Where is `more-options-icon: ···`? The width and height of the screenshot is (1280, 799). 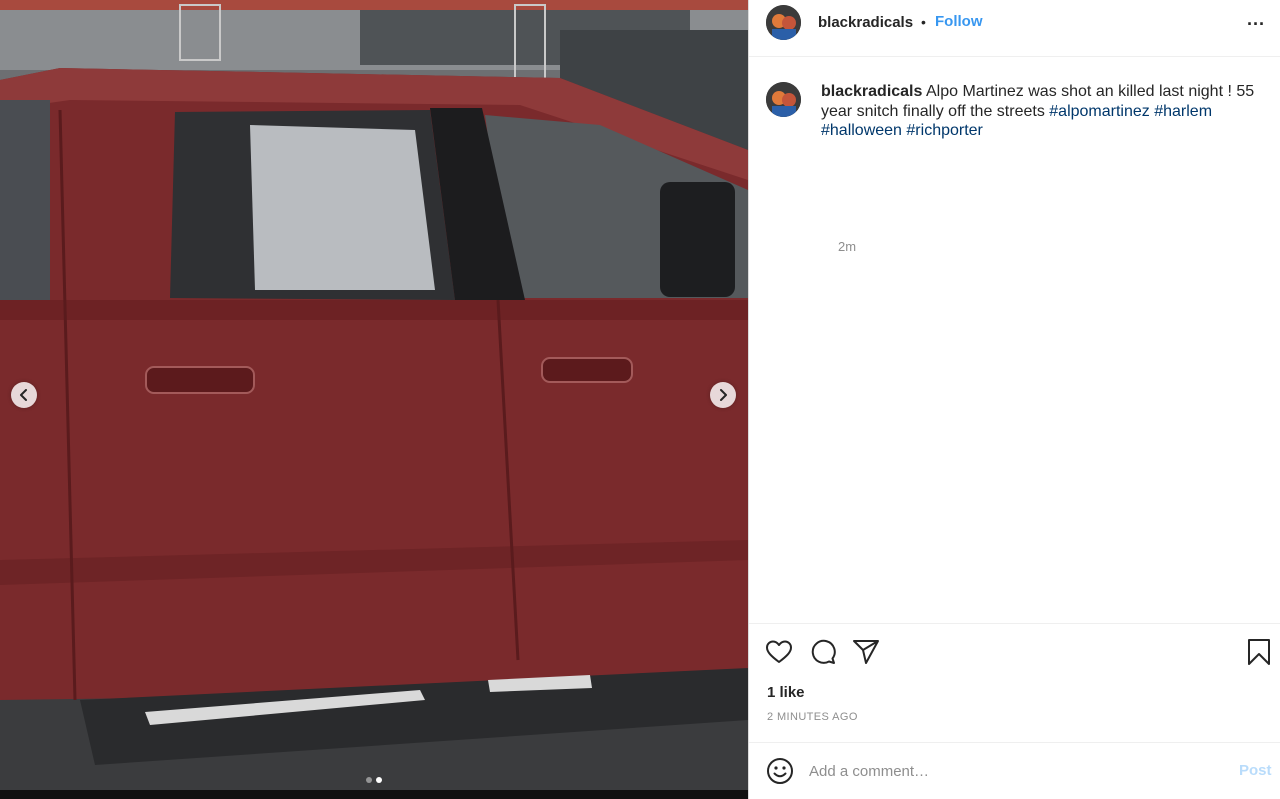
more-options-icon: ··· is located at coordinates (1256, 24).